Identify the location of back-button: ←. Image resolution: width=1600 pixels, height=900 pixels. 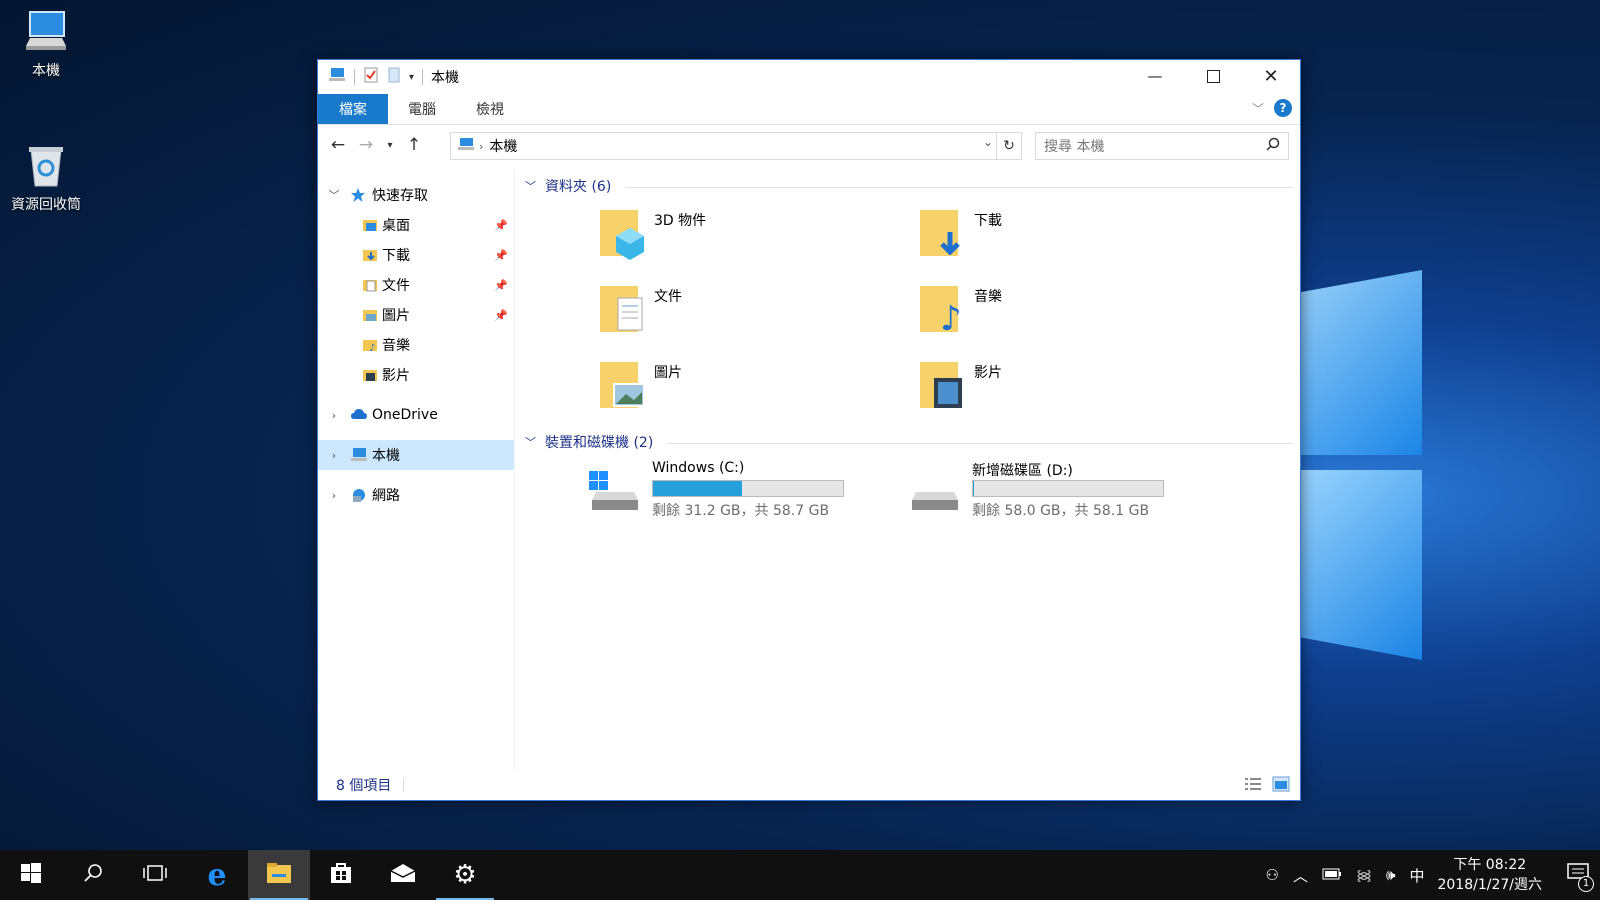
(338, 145).